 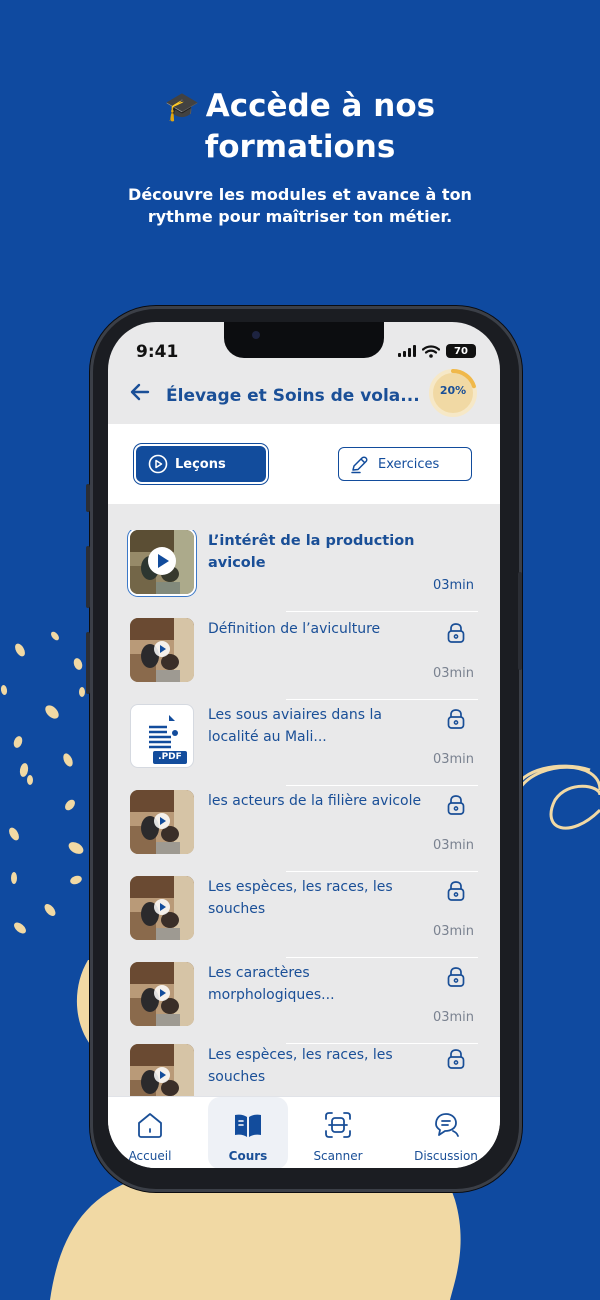 I want to click on pencil-icon, so click(x=359, y=465).